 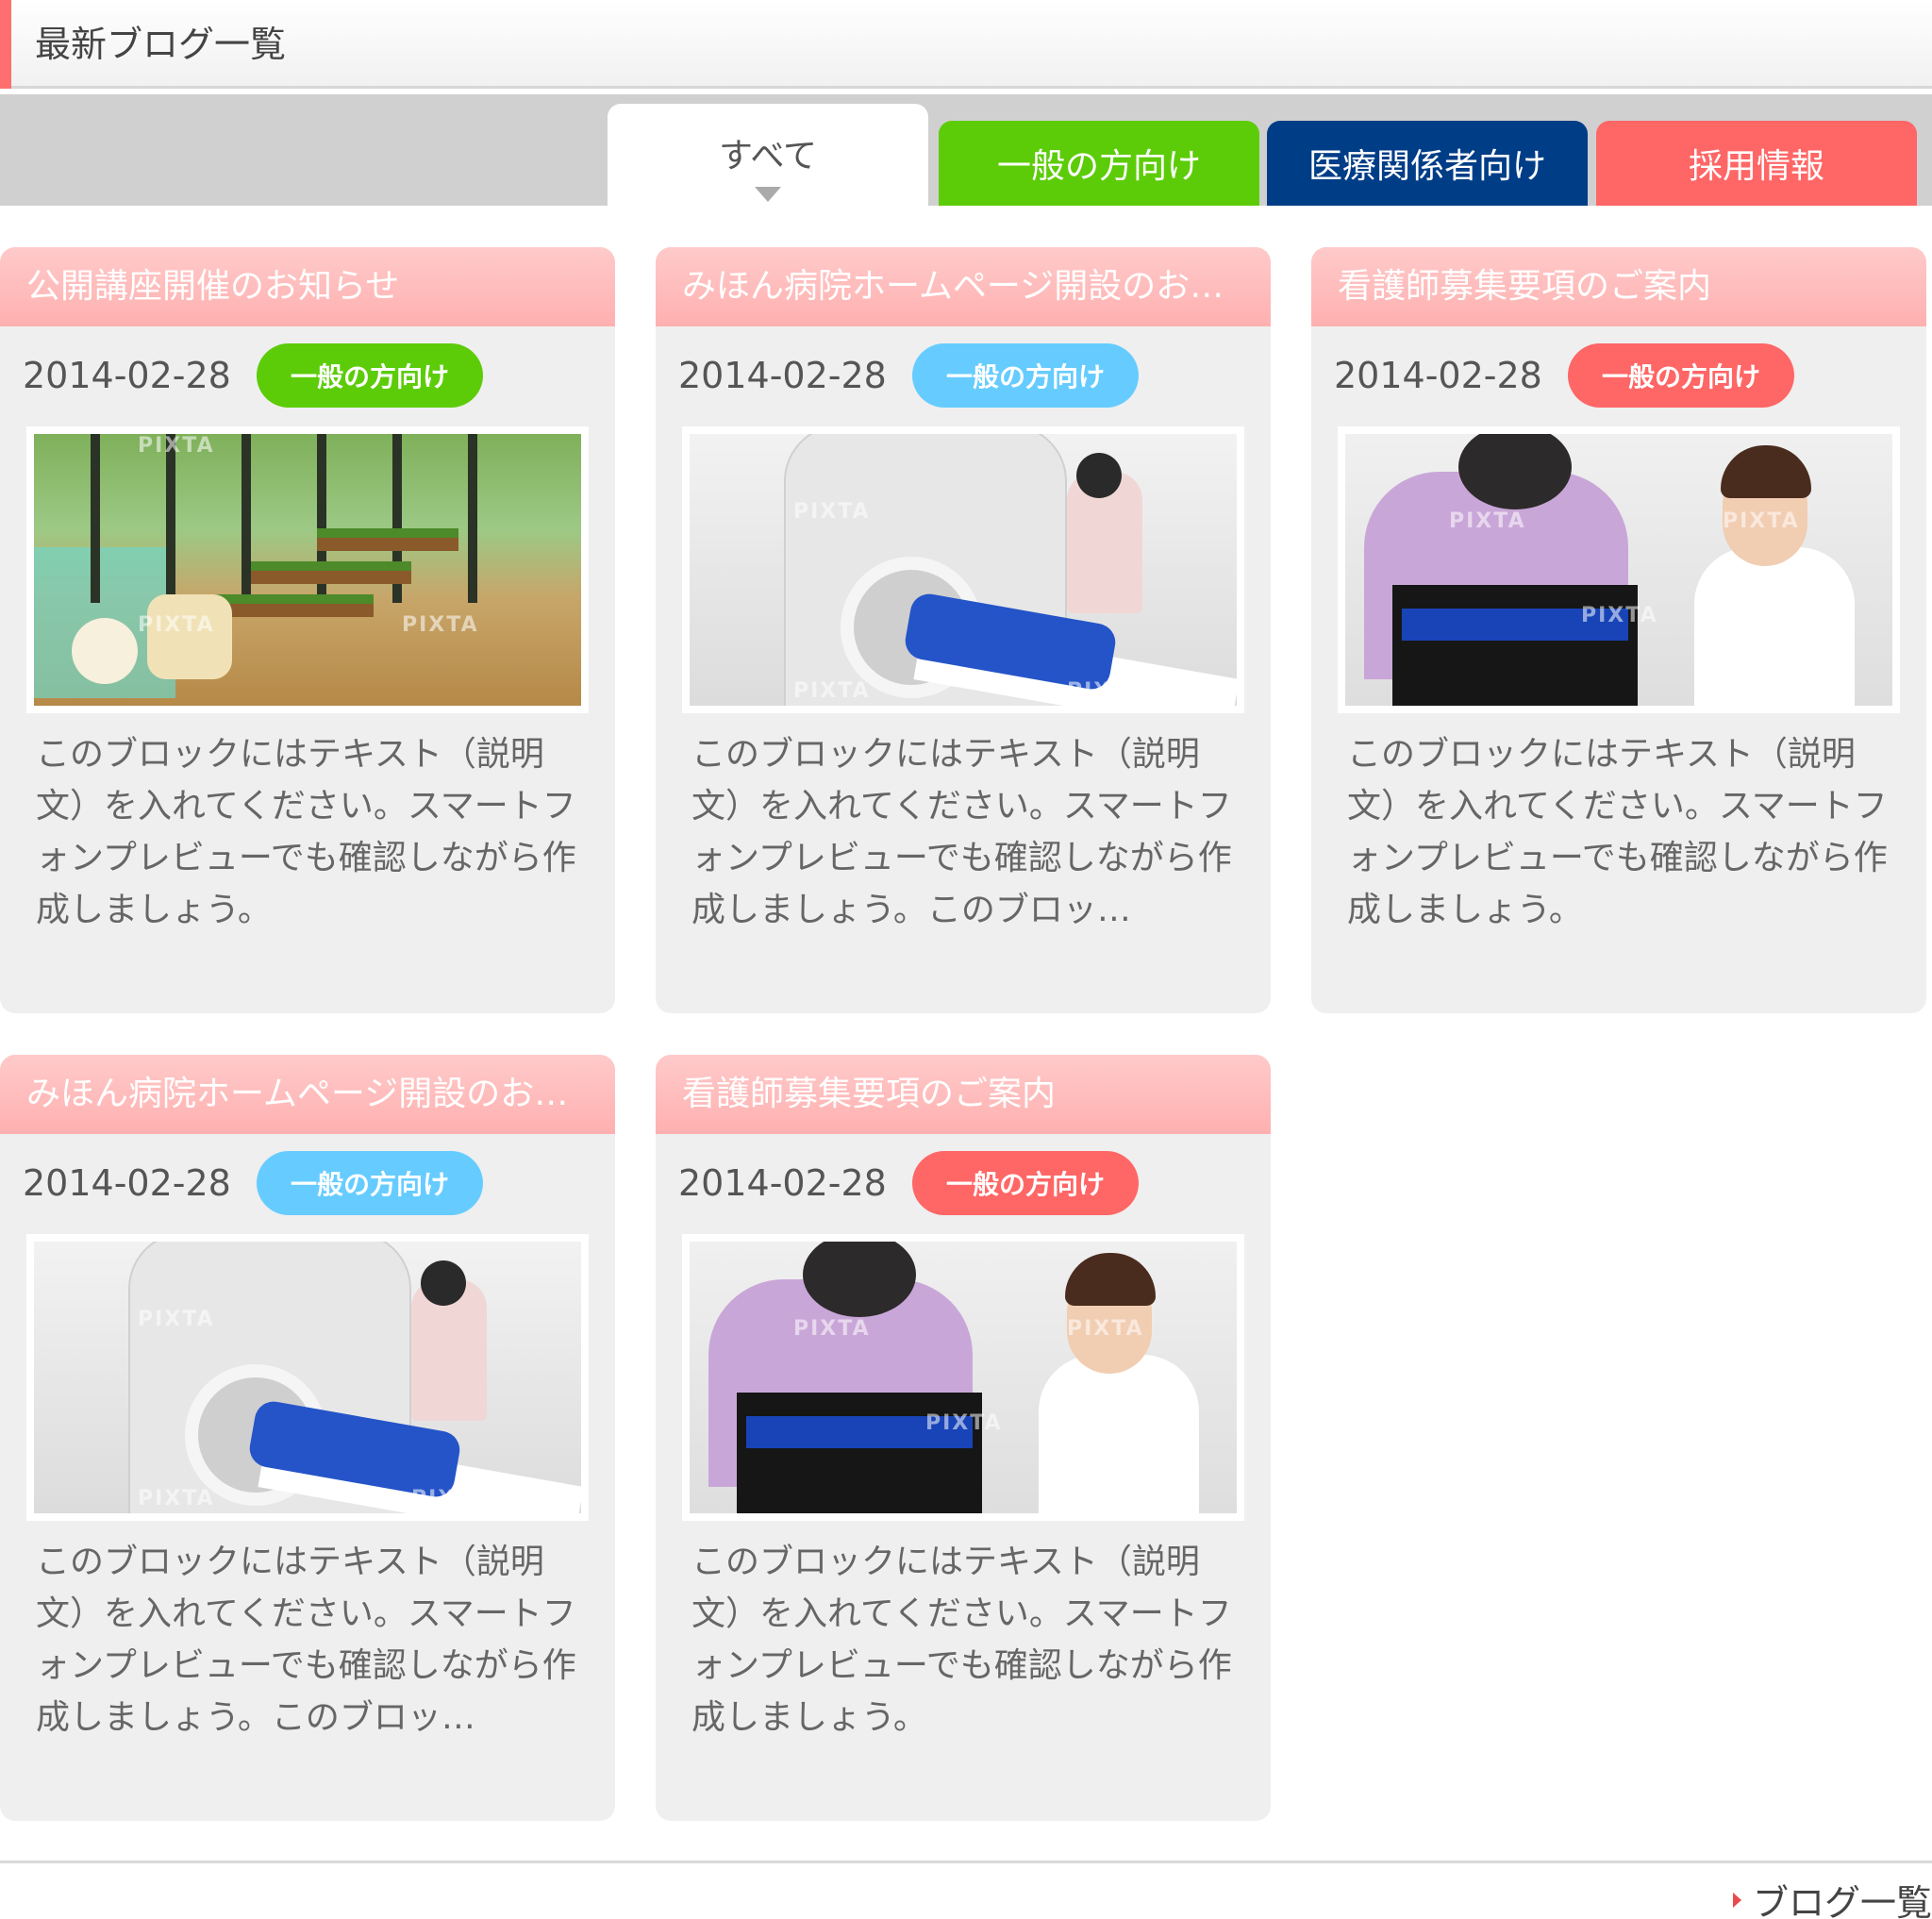 What do you see at coordinates (161, 44) in the screenshot?
I see `page-title: 最新ブログ一覧` at bounding box center [161, 44].